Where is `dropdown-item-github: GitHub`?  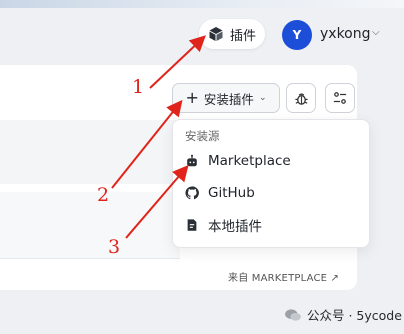 dropdown-item-github: GitHub is located at coordinates (220, 193).